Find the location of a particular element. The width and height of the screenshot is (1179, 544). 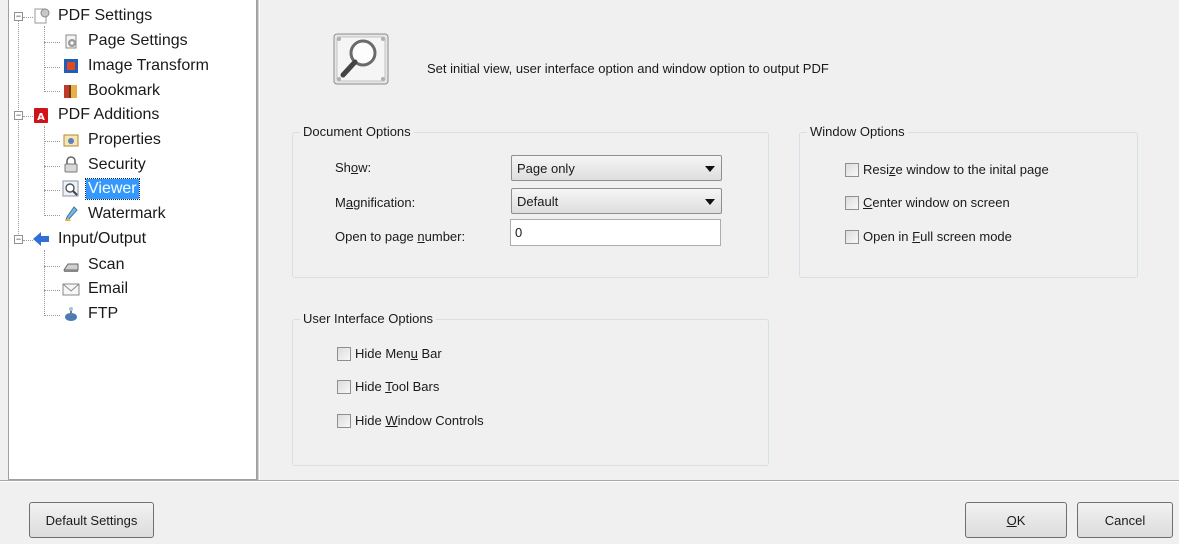

resize-window-checkbox: Resize window to the inital page is located at coordinates (947, 169).